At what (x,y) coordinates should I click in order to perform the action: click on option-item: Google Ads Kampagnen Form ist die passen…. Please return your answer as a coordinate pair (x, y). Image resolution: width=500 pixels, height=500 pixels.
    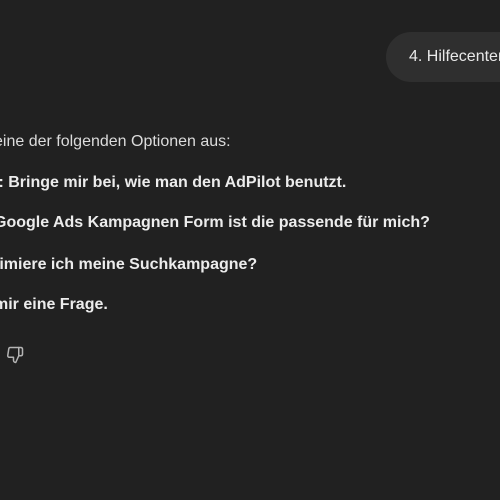
    Looking at the image, I should click on (215, 222).